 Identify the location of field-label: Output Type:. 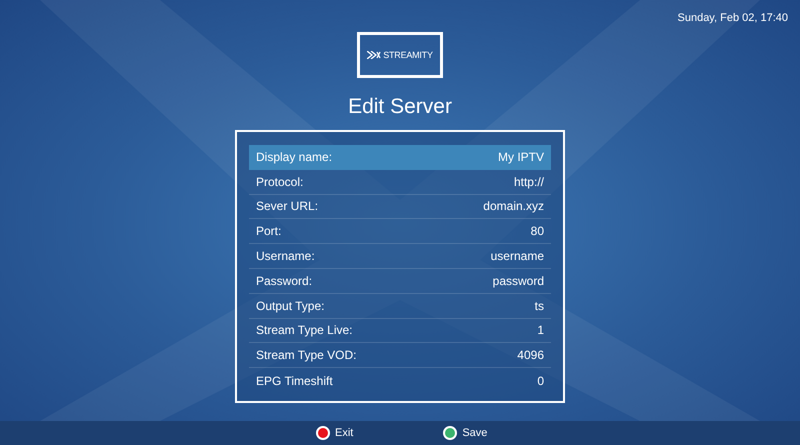
(290, 306).